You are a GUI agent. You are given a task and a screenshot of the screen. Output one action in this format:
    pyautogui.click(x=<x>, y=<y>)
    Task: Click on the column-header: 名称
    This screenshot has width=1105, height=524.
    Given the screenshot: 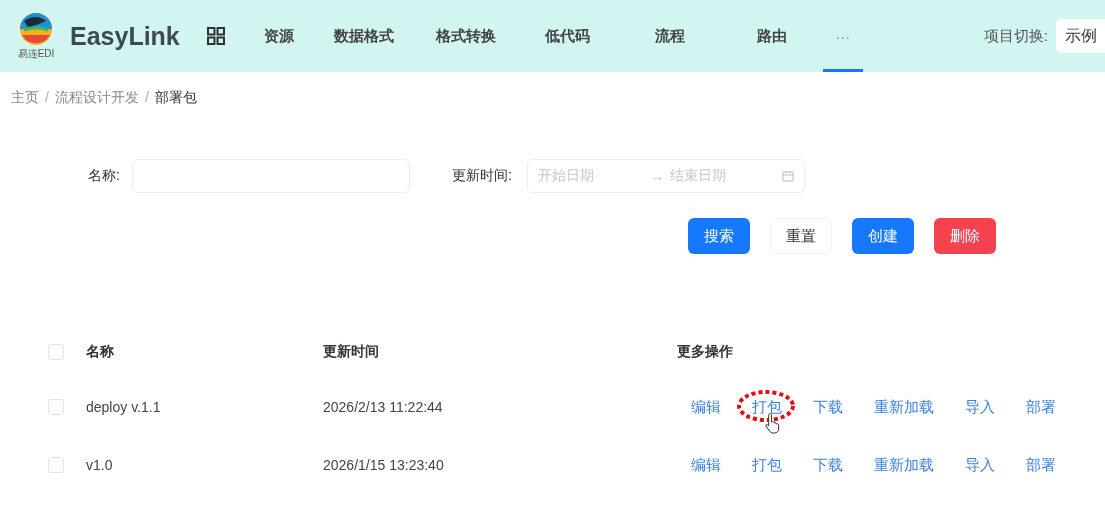 What is the action you would take?
    pyautogui.click(x=100, y=352)
    